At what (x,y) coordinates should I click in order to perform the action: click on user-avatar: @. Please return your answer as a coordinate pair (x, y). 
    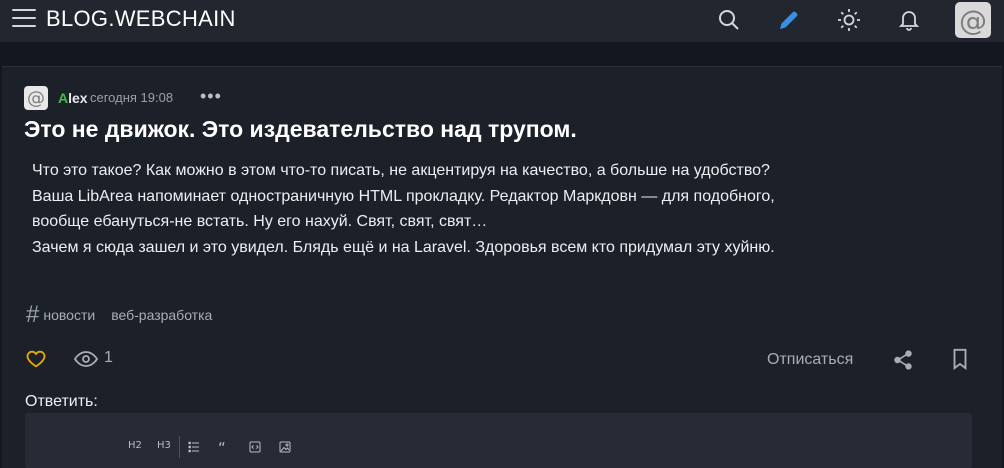
    Looking at the image, I should click on (973, 20).